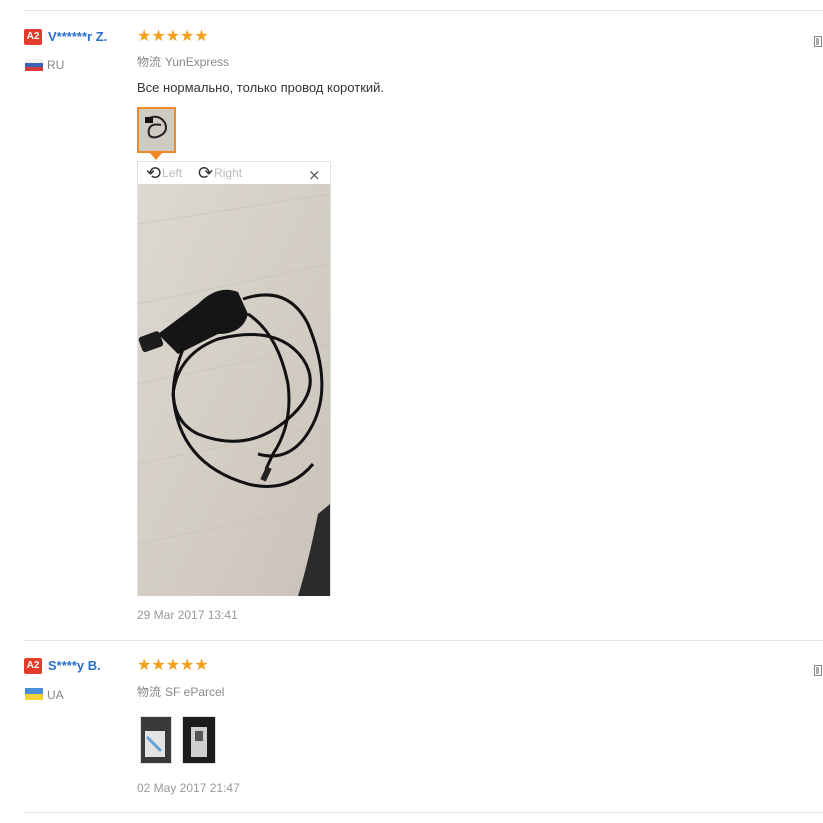 The width and height of the screenshot is (823, 823). What do you see at coordinates (154, 173) in the screenshot?
I see `rotate-left-icon: ⟲` at bounding box center [154, 173].